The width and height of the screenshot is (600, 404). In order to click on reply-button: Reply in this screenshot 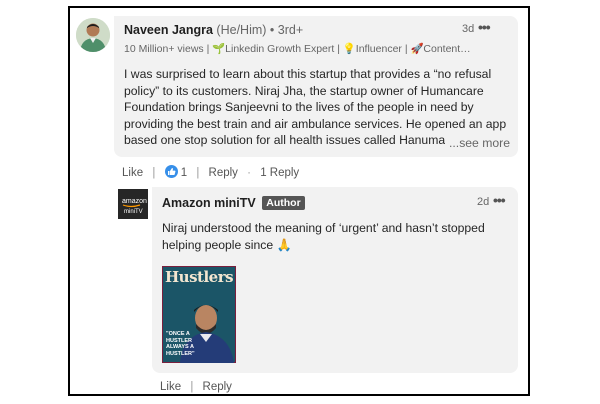, I will do `click(223, 173)`.